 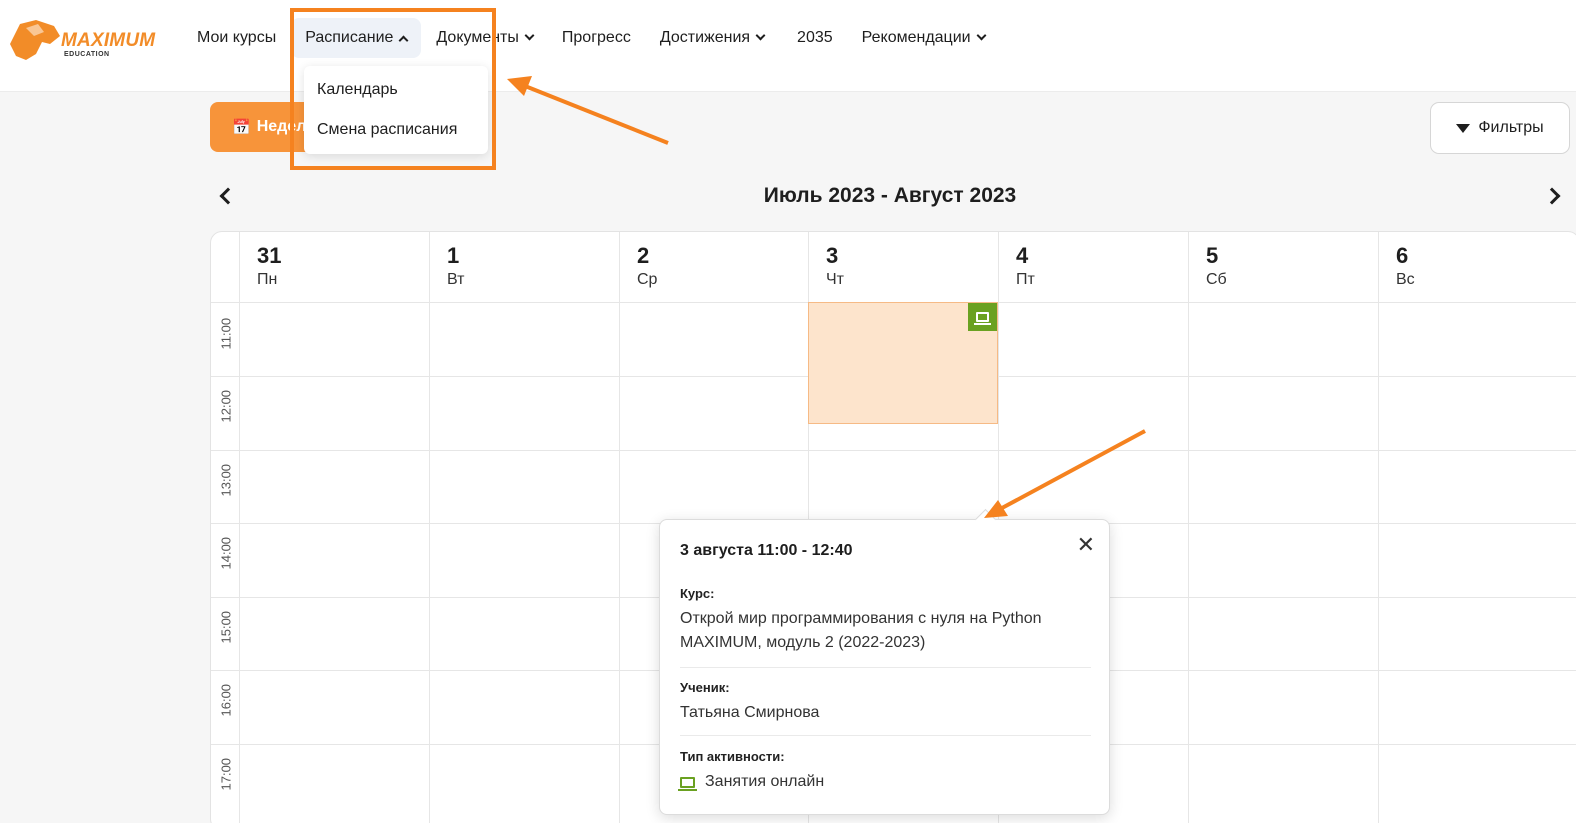 I want to click on schedule-dropdown: Календарь Смена расписания, so click(x=396, y=110).